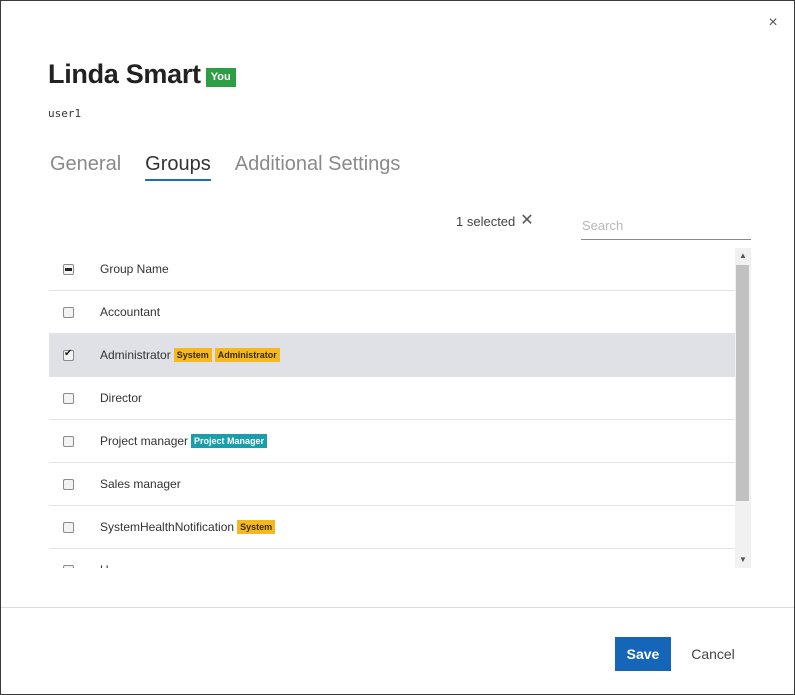 The height and width of the screenshot is (695, 795). I want to click on group-name: U, so click(104, 565).